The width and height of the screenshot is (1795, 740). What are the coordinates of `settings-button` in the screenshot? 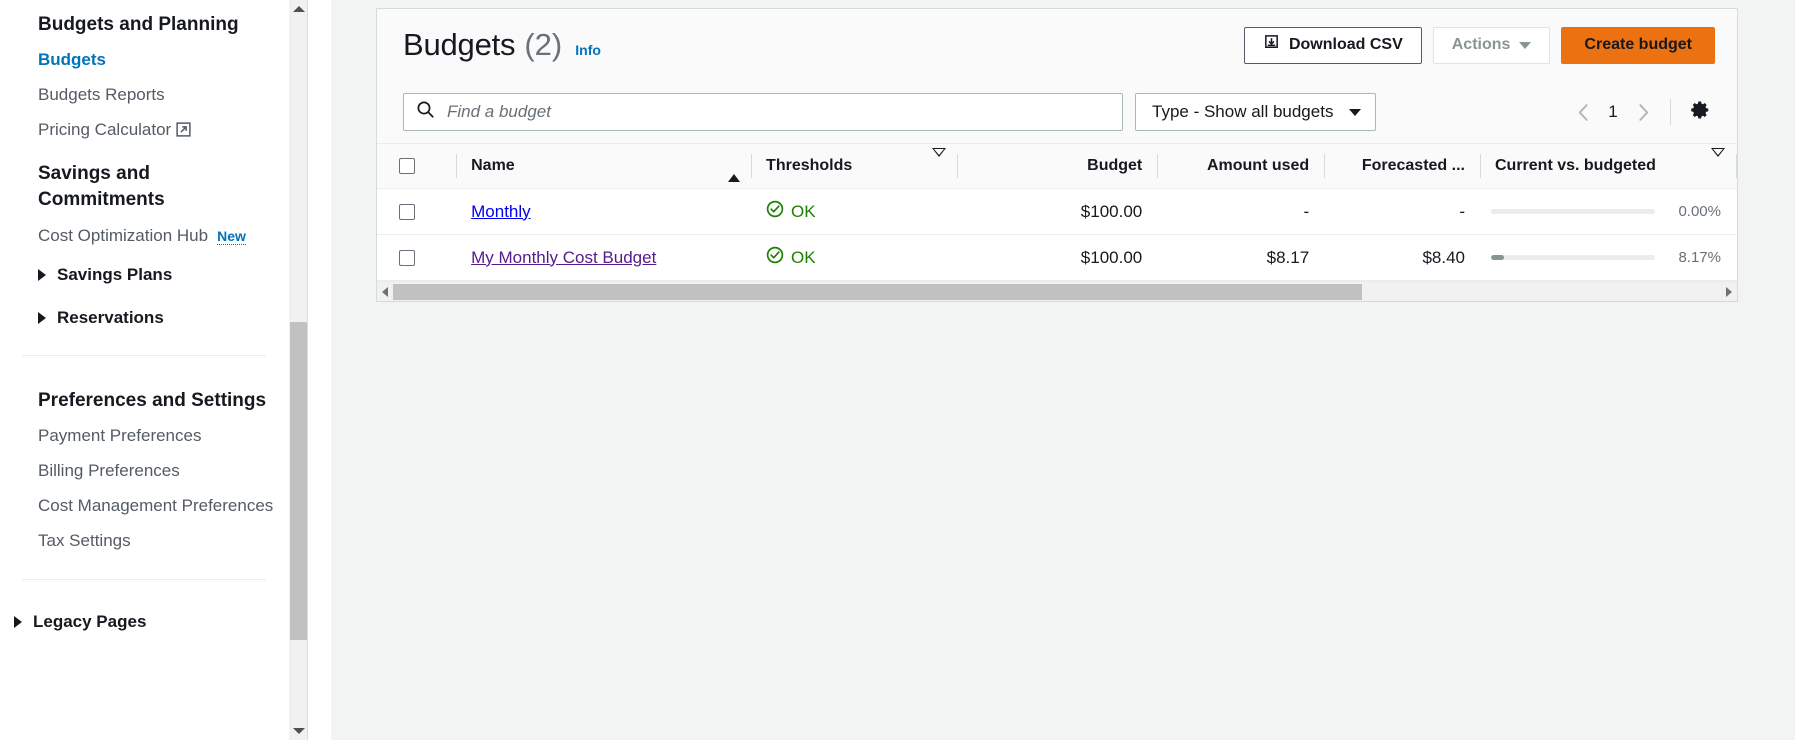 It's located at (1700, 112).